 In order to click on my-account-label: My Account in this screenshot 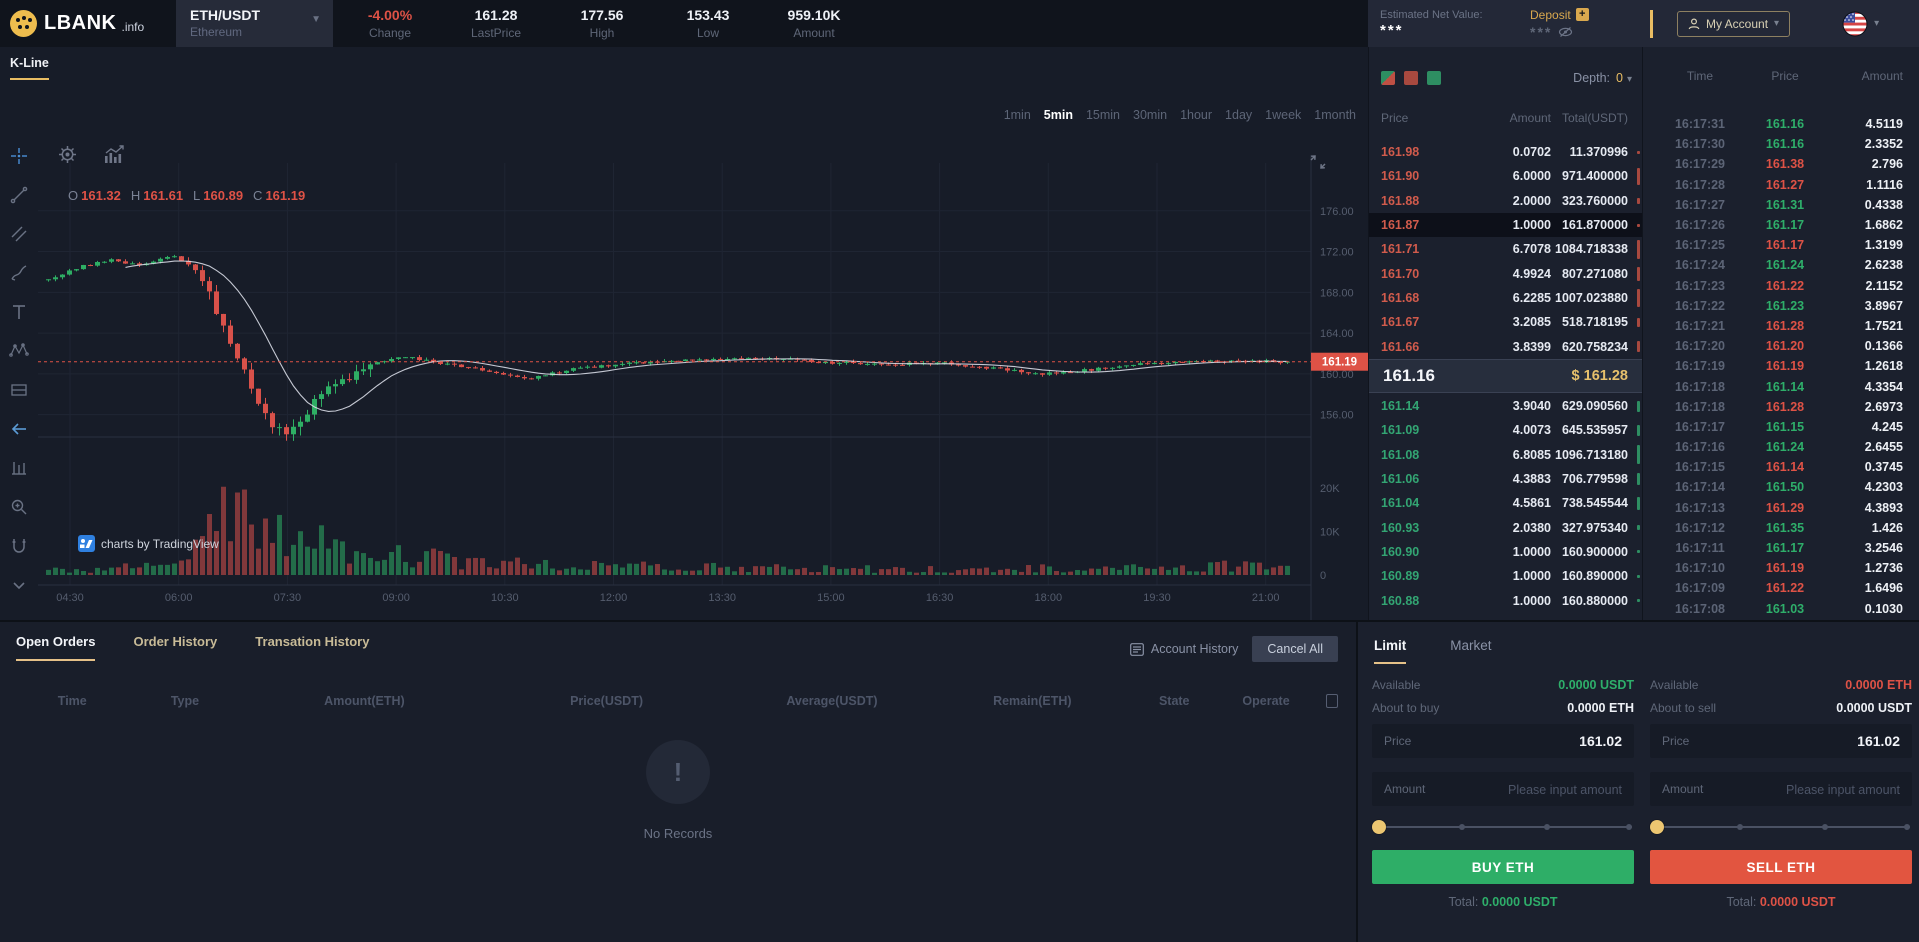, I will do `click(1737, 23)`.